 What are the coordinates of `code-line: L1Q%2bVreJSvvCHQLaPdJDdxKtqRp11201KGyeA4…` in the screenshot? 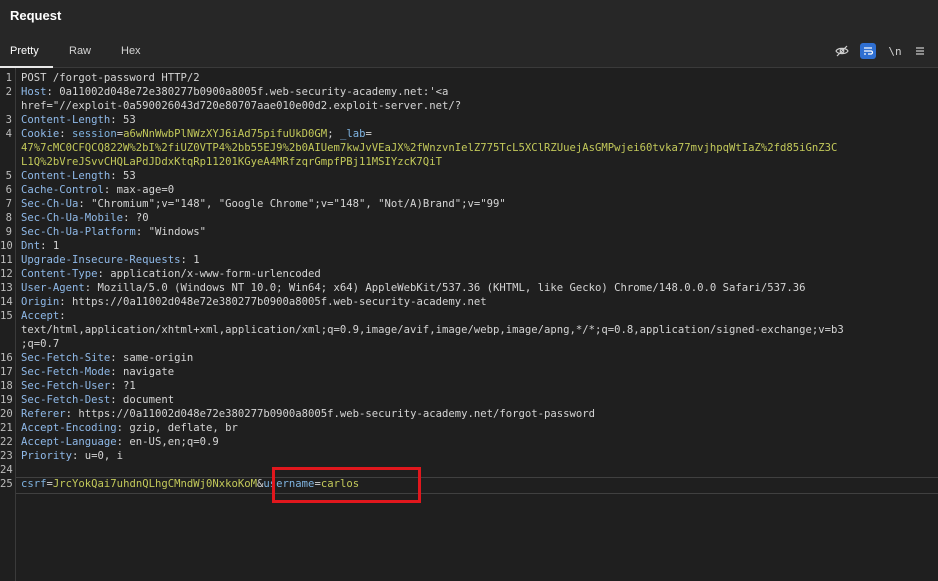 It's located at (469, 162).